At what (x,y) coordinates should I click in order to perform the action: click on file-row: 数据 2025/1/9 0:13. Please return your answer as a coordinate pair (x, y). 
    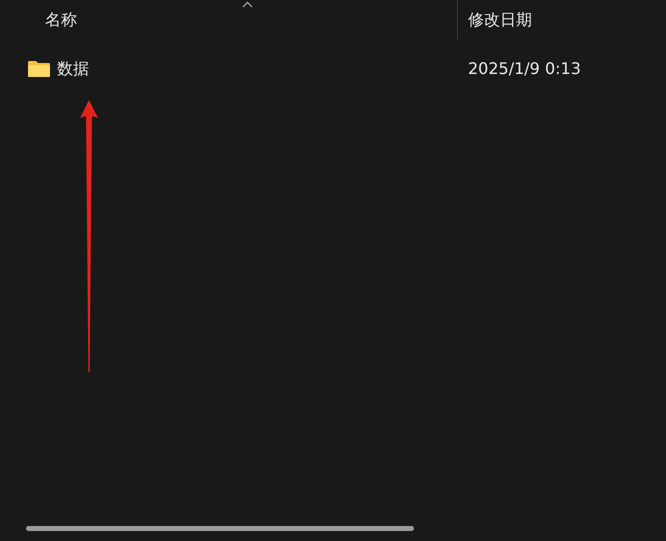
    Looking at the image, I should click on (333, 69).